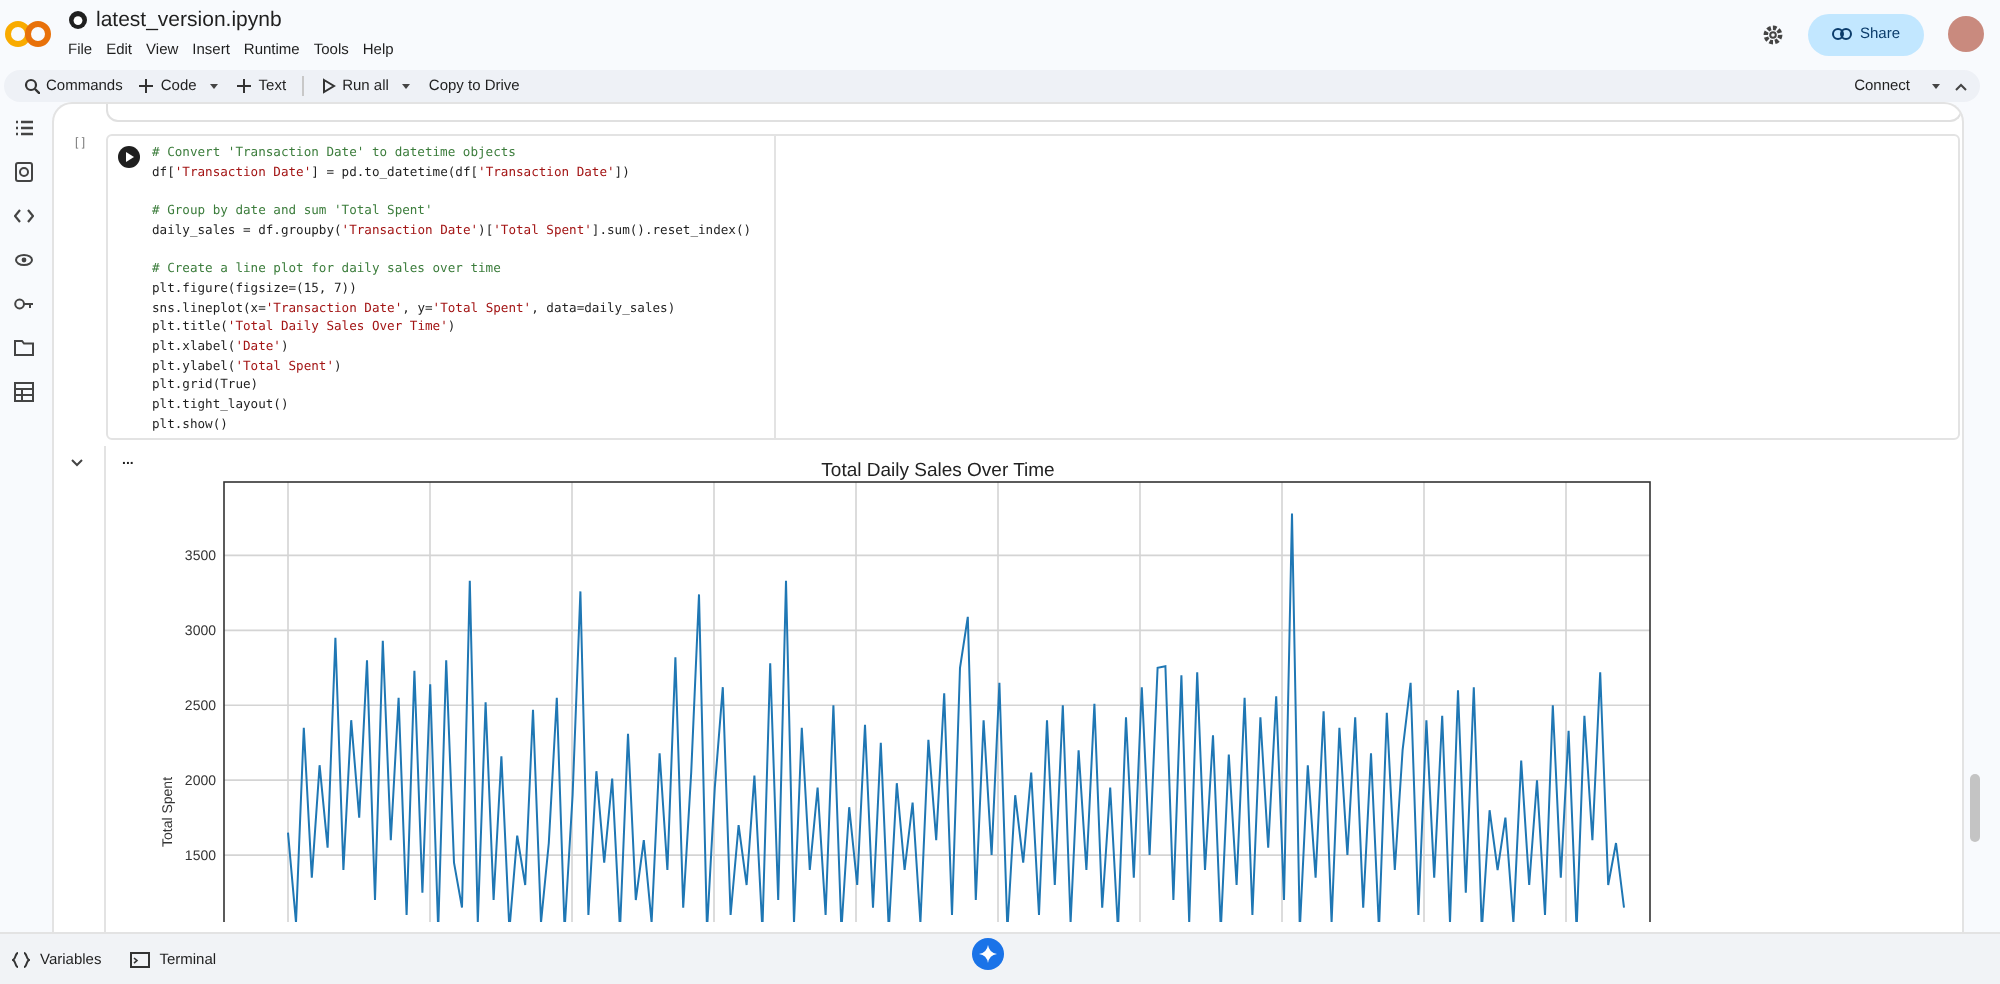 This screenshot has width=2000, height=984. I want to click on settings-icon, so click(1772, 34).